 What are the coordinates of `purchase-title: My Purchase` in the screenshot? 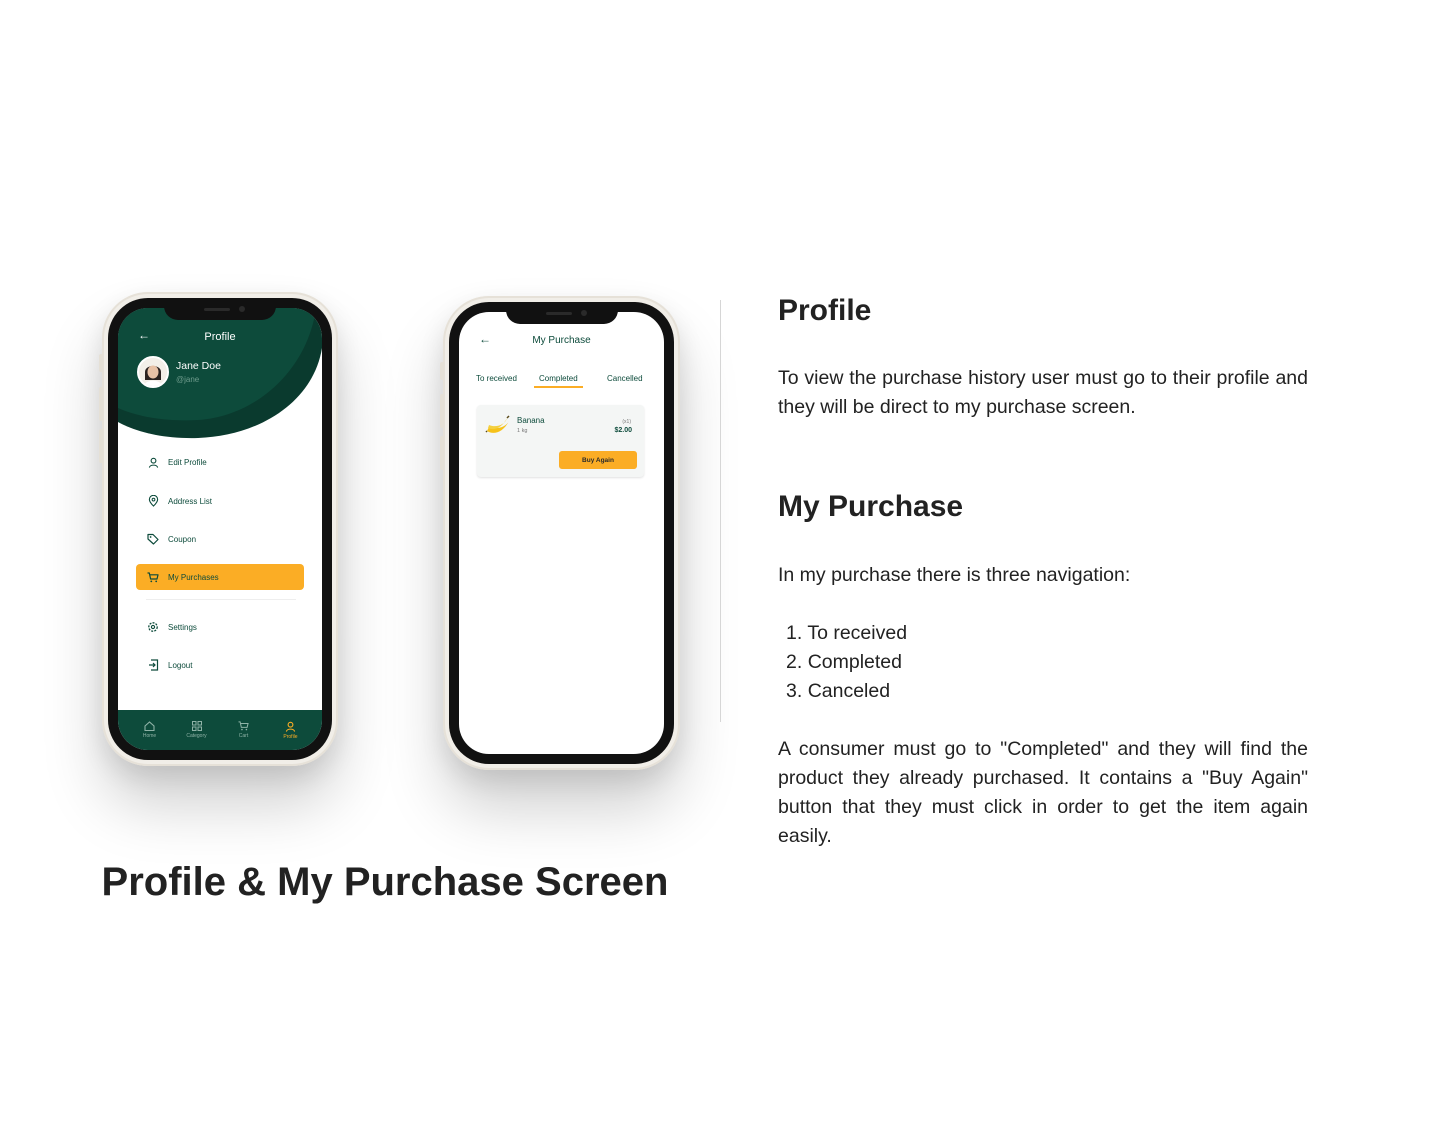 It's located at (561, 340).